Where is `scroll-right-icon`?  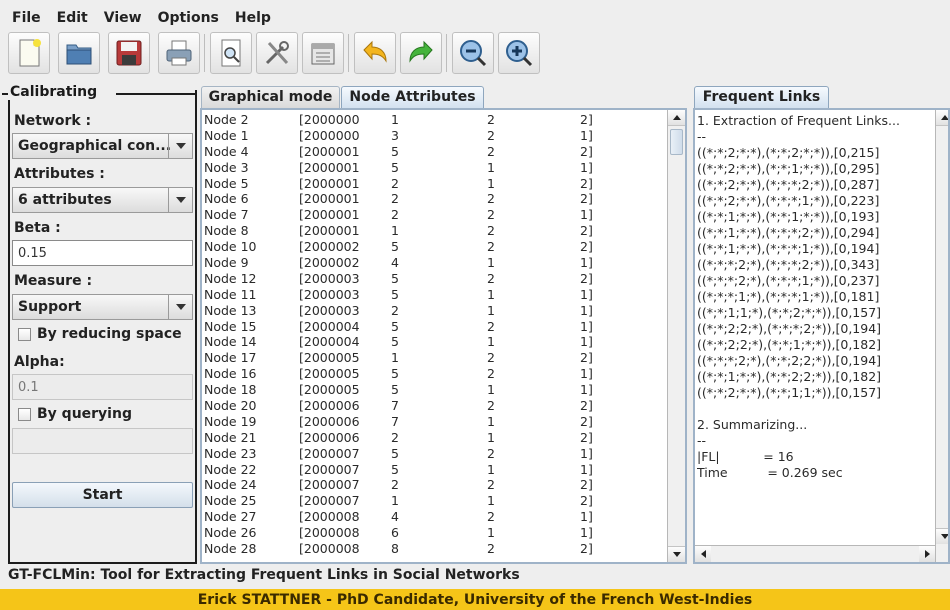 scroll-right-icon is located at coordinates (927, 554).